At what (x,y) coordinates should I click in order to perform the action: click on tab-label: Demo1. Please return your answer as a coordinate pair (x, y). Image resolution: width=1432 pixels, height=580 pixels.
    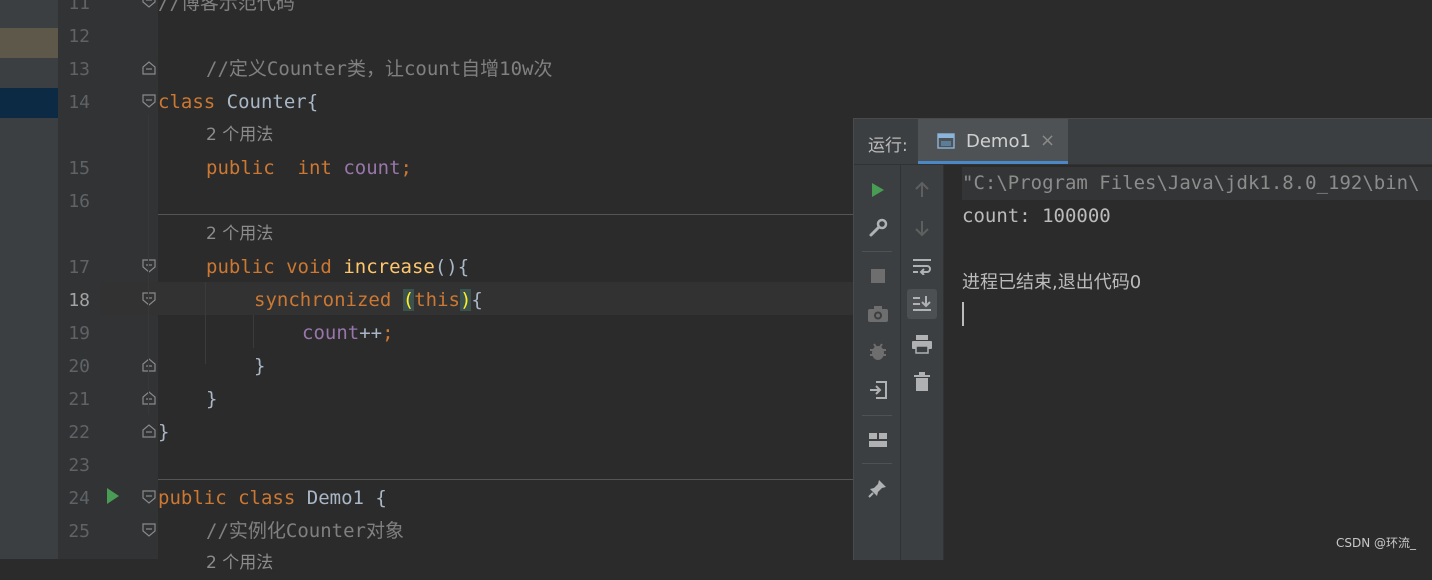
    Looking at the image, I should click on (998, 141).